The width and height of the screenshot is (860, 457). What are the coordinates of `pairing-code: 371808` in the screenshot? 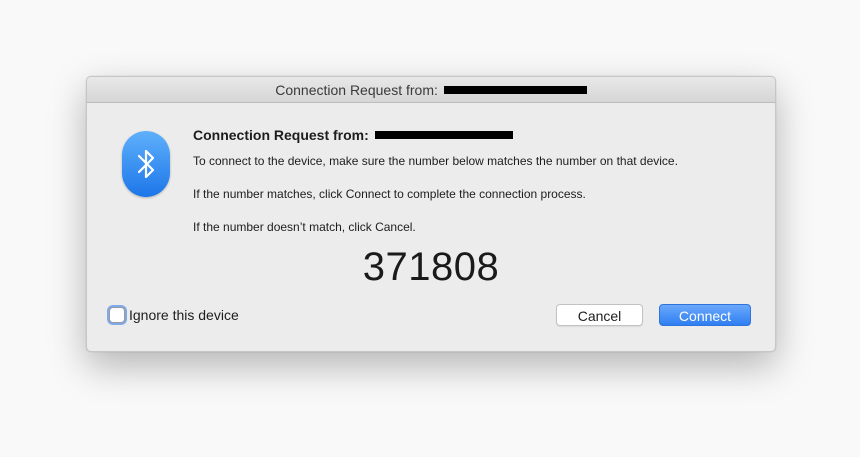 It's located at (431, 267).